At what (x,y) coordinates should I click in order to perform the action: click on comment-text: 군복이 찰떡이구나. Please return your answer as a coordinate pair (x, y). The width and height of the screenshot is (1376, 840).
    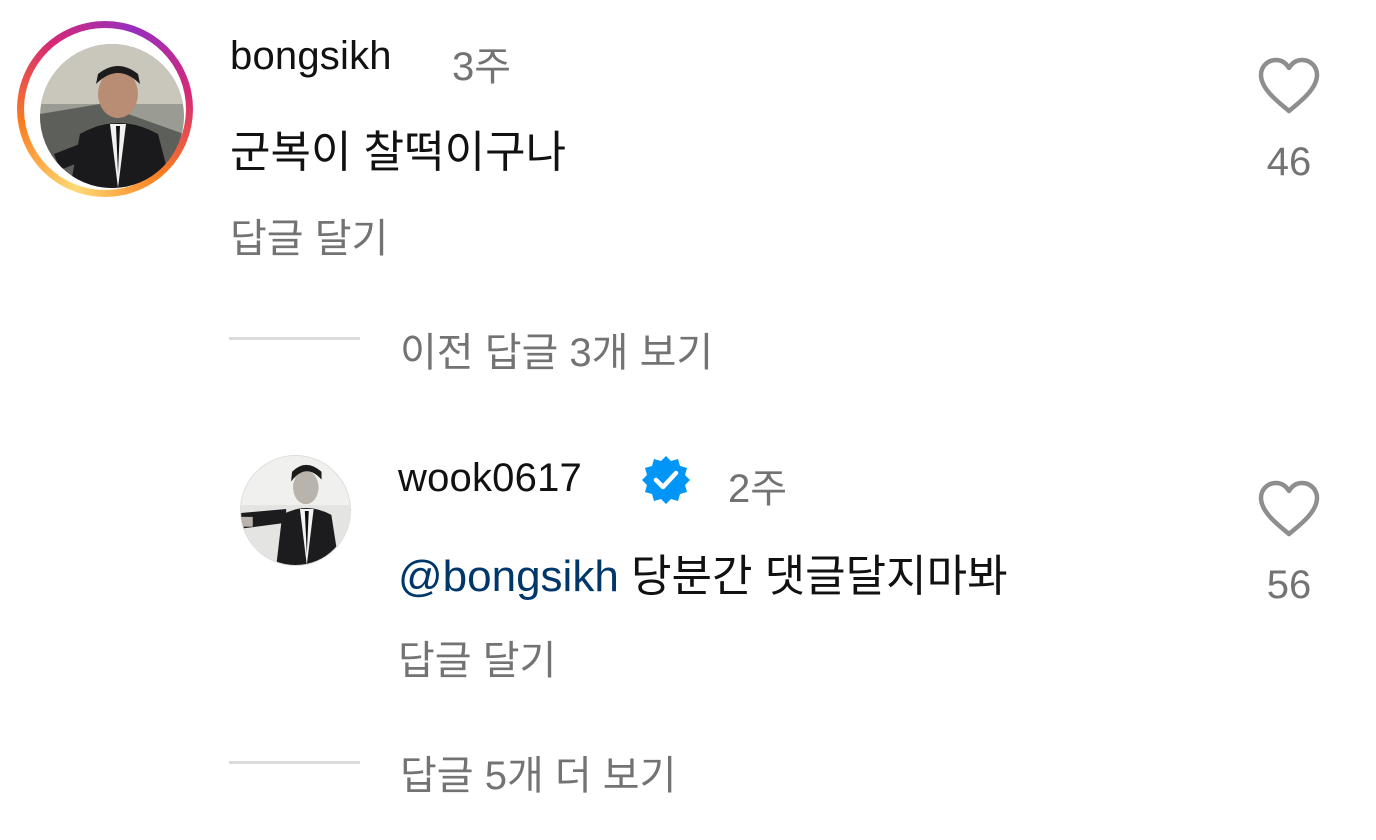
    Looking at the image, I should click on (398, 152).